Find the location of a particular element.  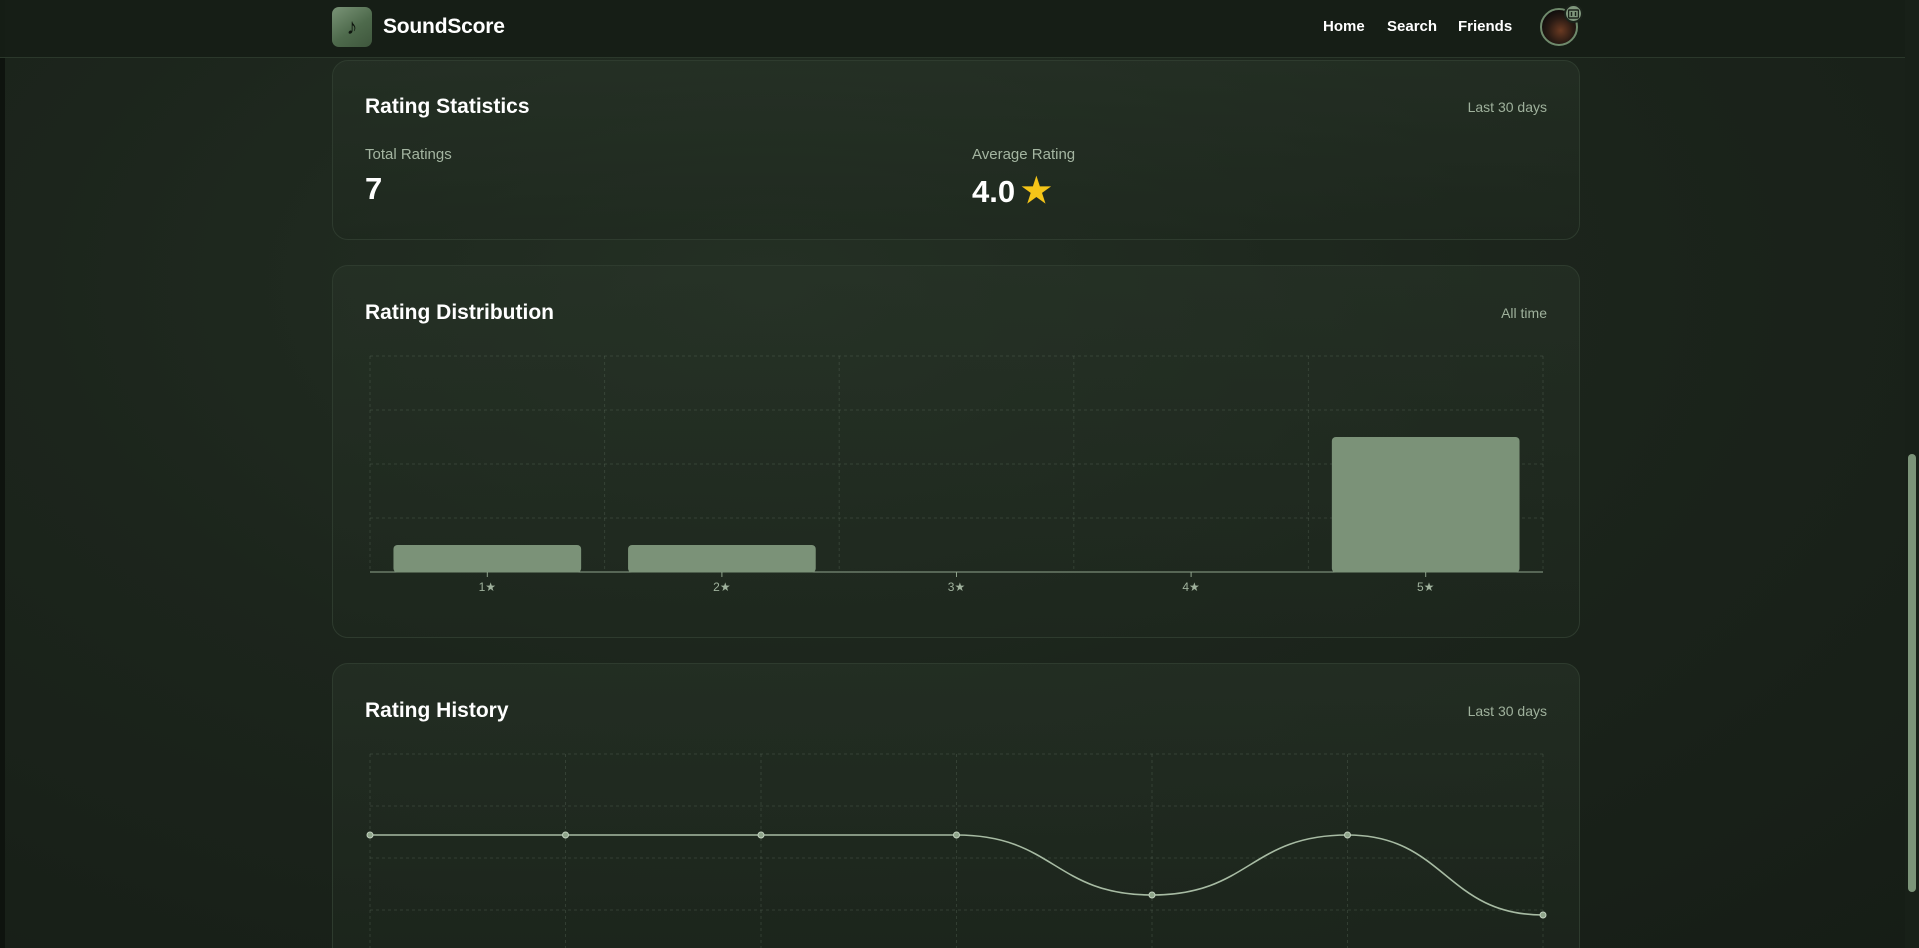

average-rating-number: 4.0 is located at coordinates (994, 191).